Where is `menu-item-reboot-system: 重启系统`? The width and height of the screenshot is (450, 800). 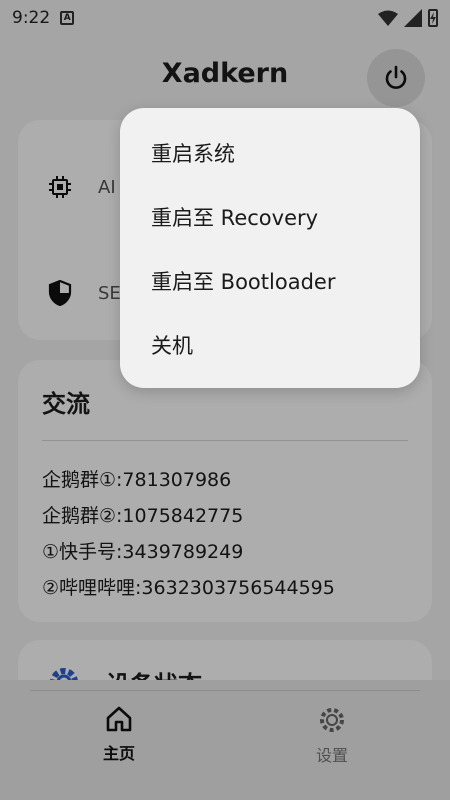
menu-item-reboot-system: 重启系统 is located at coordinates (193, 153).